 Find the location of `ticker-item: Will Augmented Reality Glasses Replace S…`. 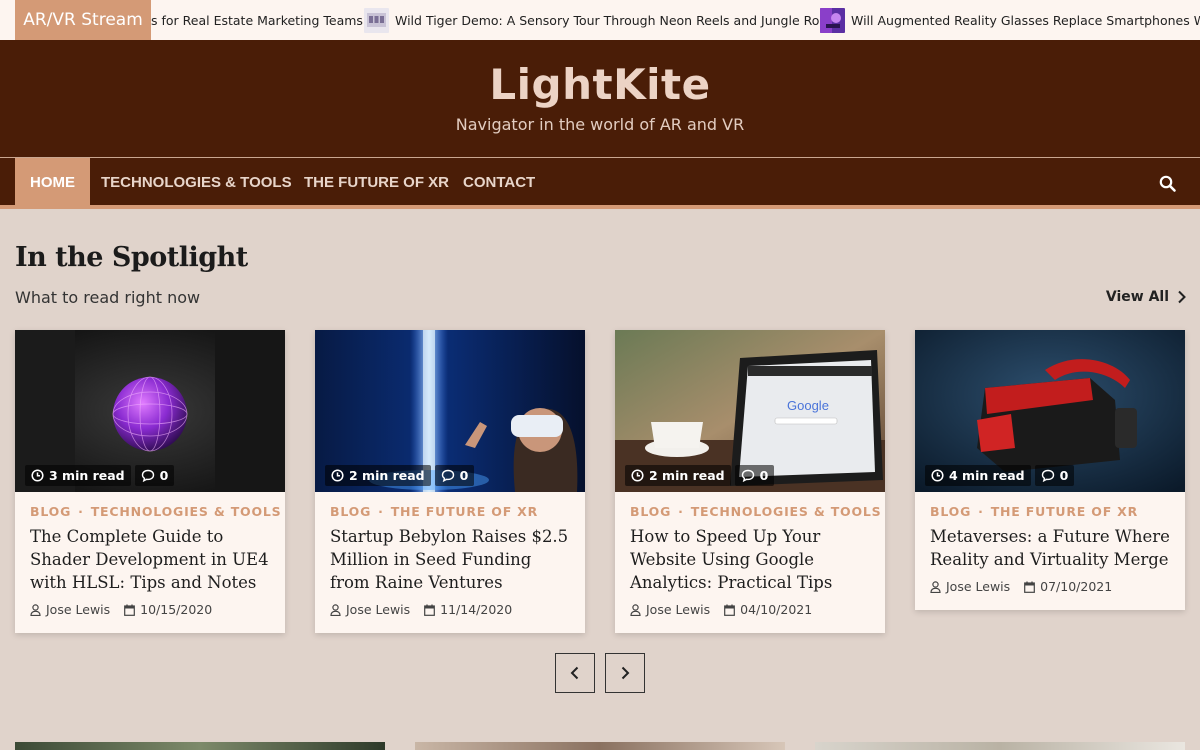

ticker-item: Will Augmented Reality Glasses Replace S… is located at coordinates (1010, 20).